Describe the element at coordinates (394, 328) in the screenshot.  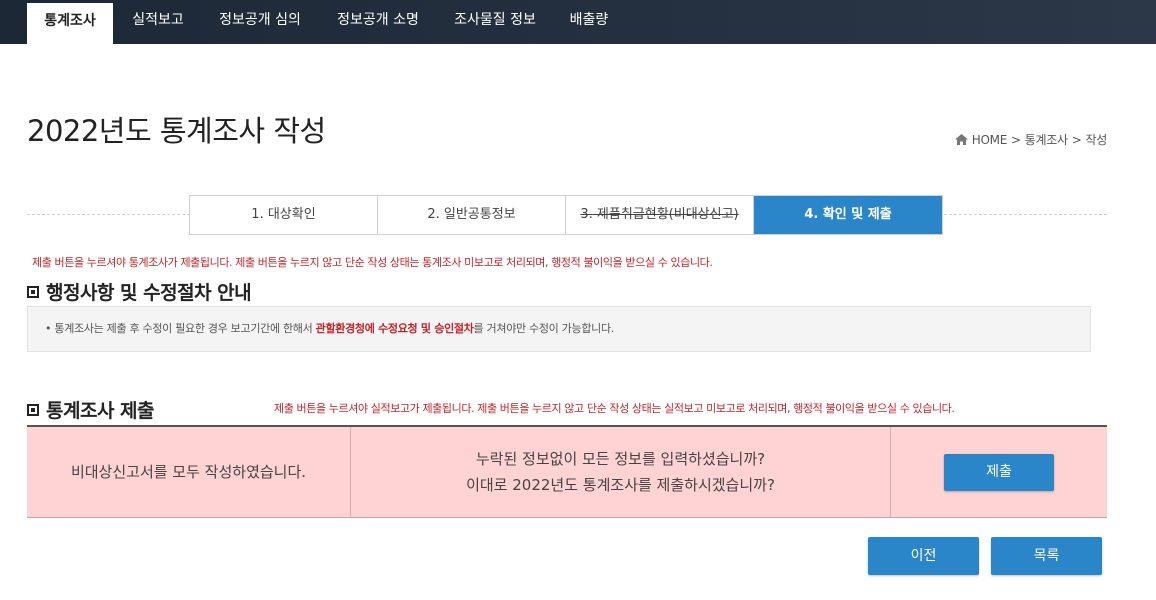
I see `notice-text-emphasis: 관할환경청에 수정요청 및 승인절차` at that location.